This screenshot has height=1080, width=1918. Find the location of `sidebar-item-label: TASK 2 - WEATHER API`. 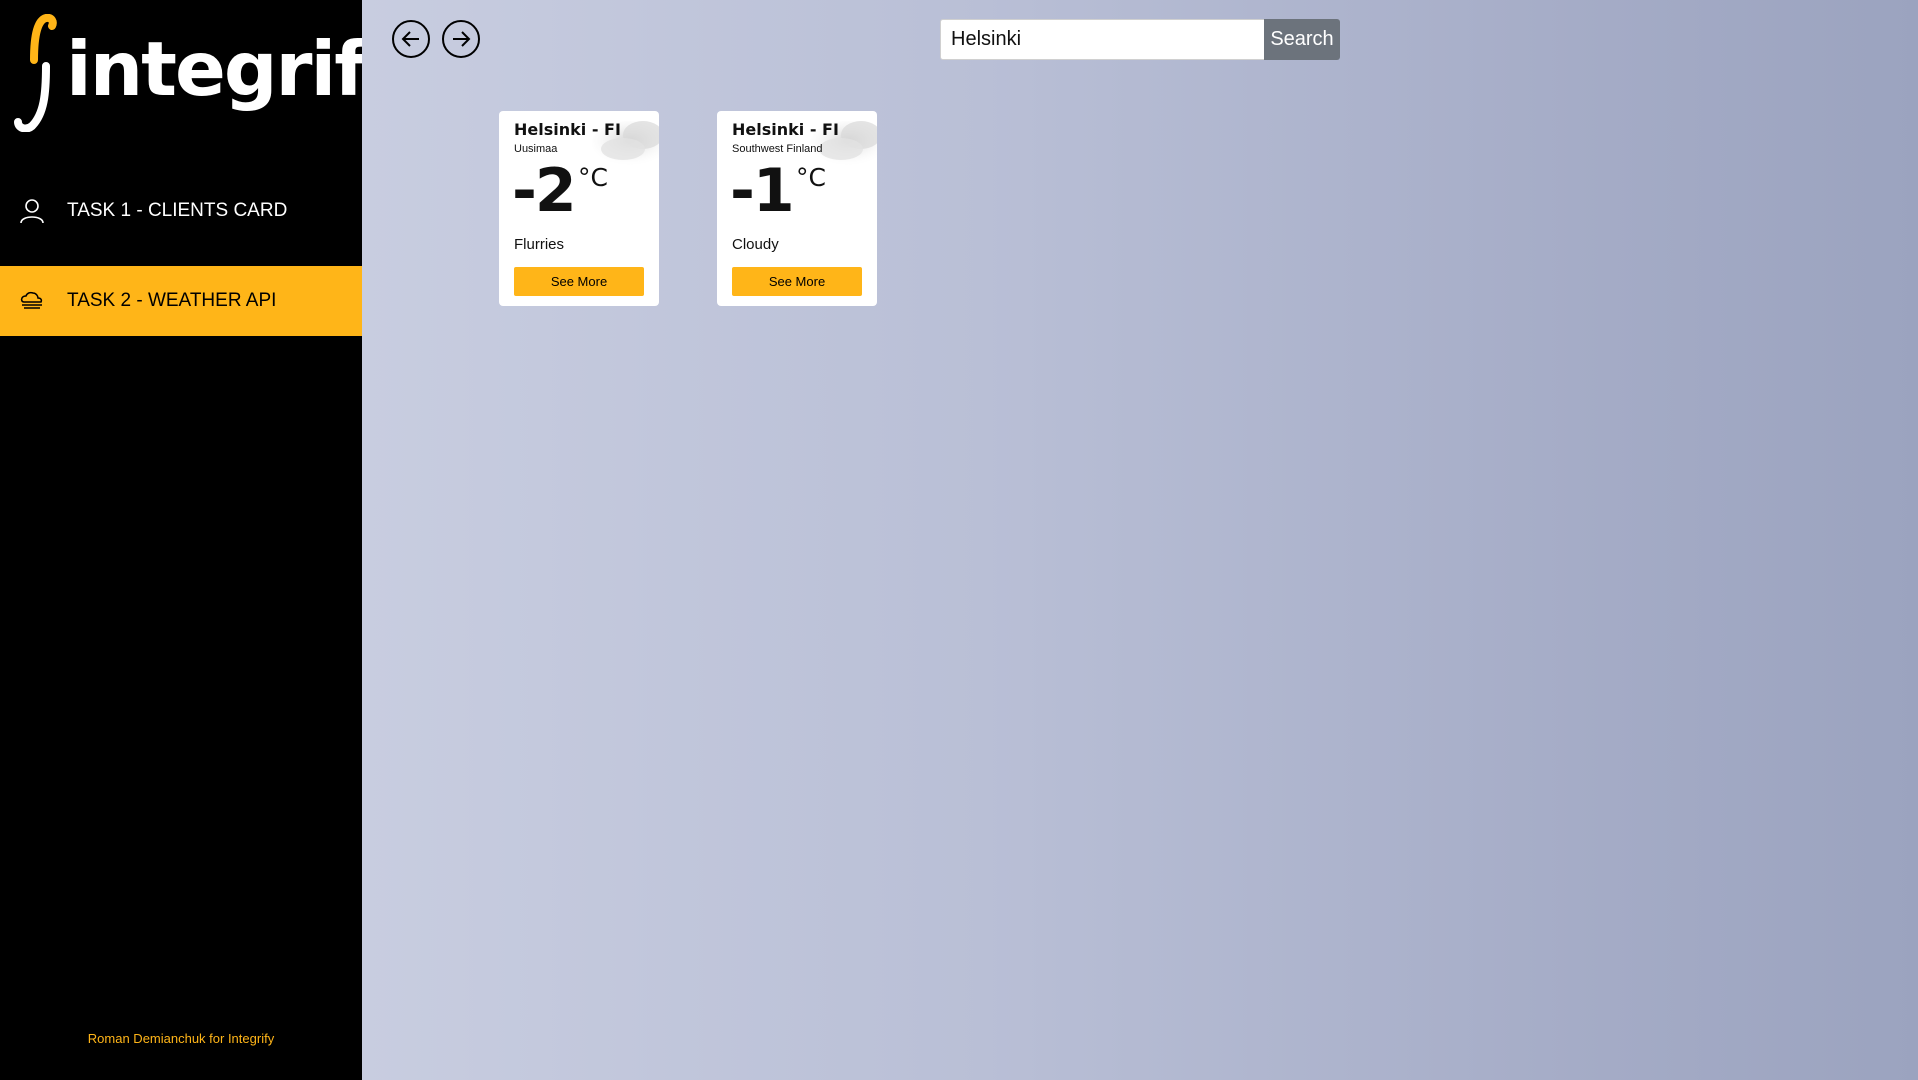

sidebar-item-label: TASK 2 - WEATHER API is located at coordinates (172, 300).